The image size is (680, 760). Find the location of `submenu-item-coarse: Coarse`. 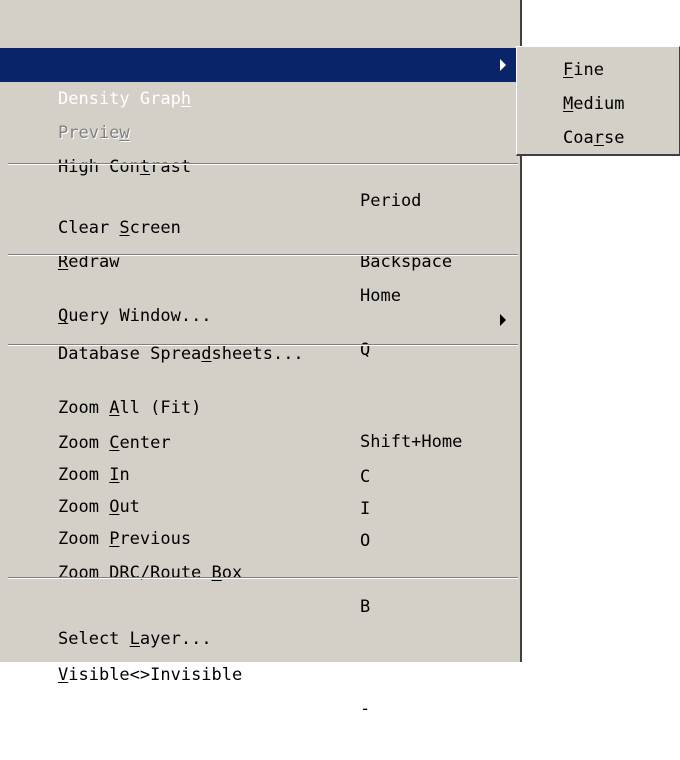

submenu-item-coarse: Coarse is located at coordinates (597, 138).